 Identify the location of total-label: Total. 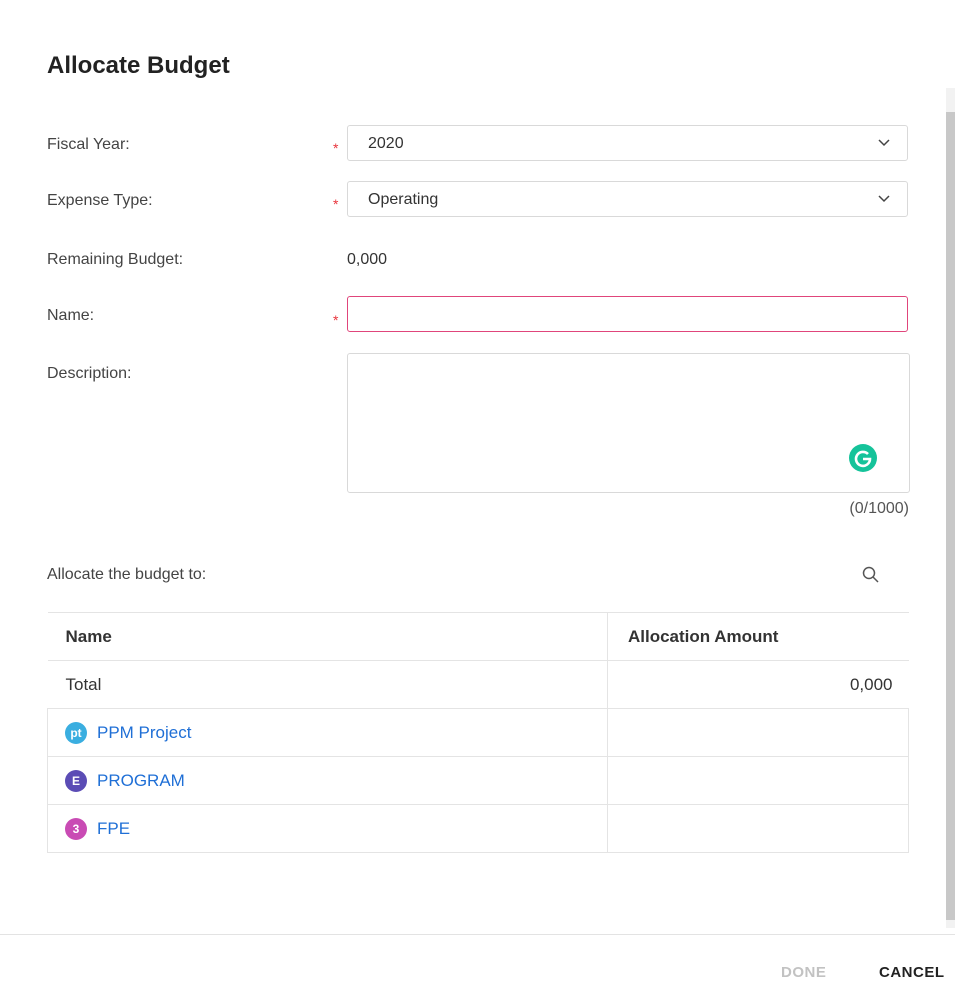
(327, 684).